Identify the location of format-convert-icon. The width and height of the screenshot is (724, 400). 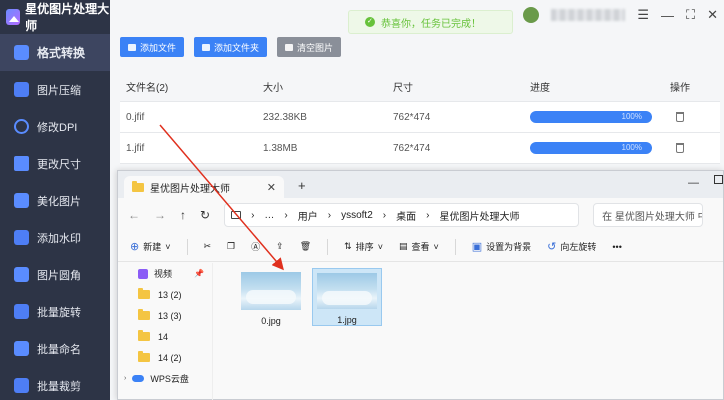
(21, 52).